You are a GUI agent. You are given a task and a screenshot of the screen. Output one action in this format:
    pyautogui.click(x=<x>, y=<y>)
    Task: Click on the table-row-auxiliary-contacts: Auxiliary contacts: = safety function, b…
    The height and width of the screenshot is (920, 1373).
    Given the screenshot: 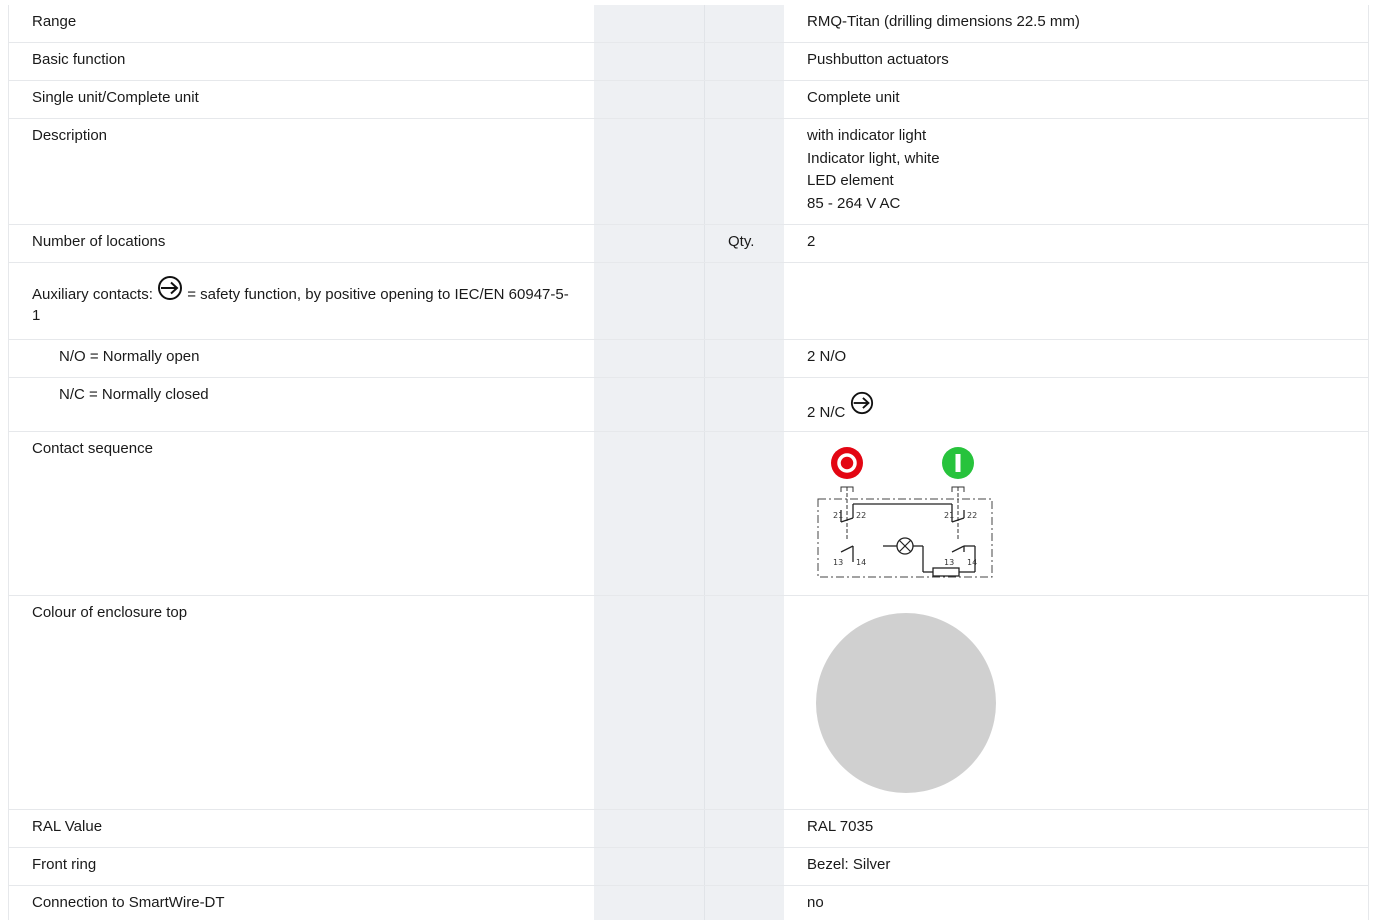 What is the action you would take?
    pyautogui.click(x=688, y=301)
    